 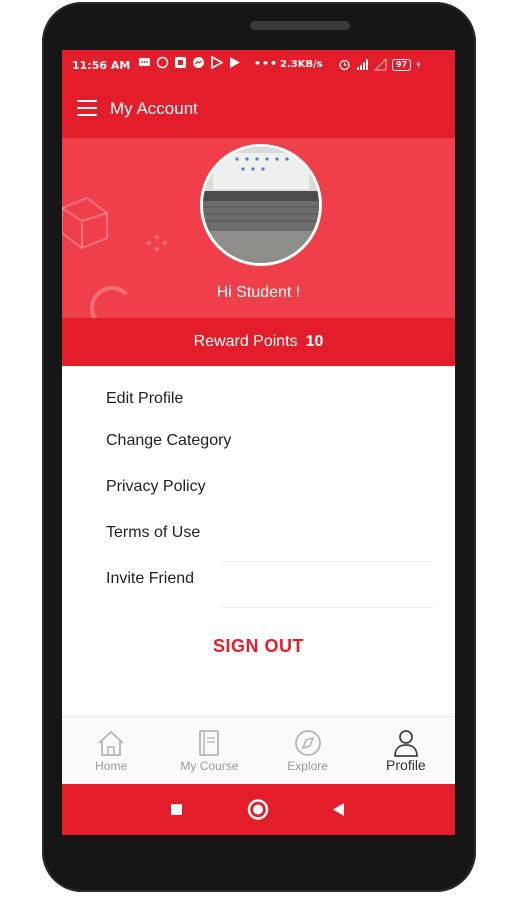 What do you see at coordinates (418, 64) in the screenshot?
I see `charging-icon` at bounding box center [418, 64].